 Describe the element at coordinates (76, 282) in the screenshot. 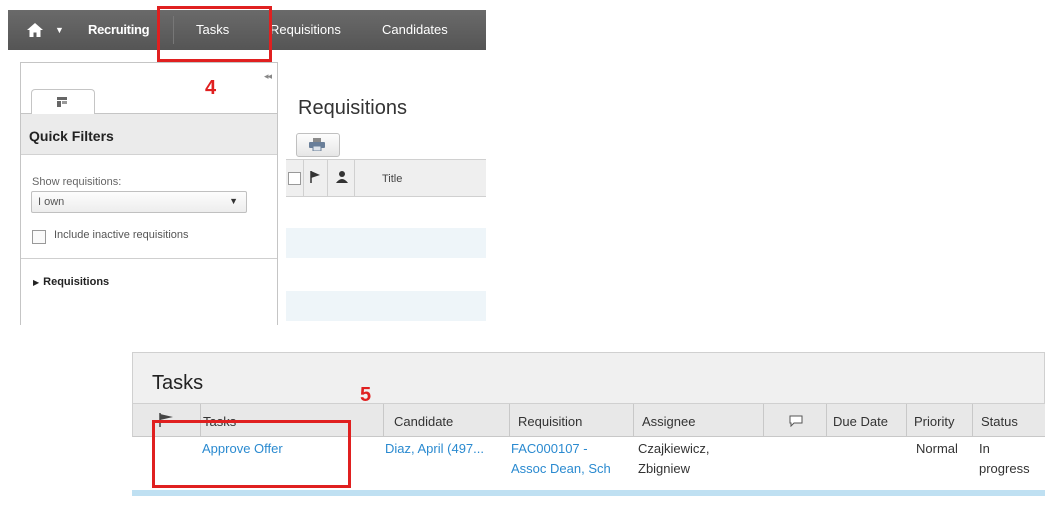

I see `requisitions-tree-label: Requisitions` at that location.